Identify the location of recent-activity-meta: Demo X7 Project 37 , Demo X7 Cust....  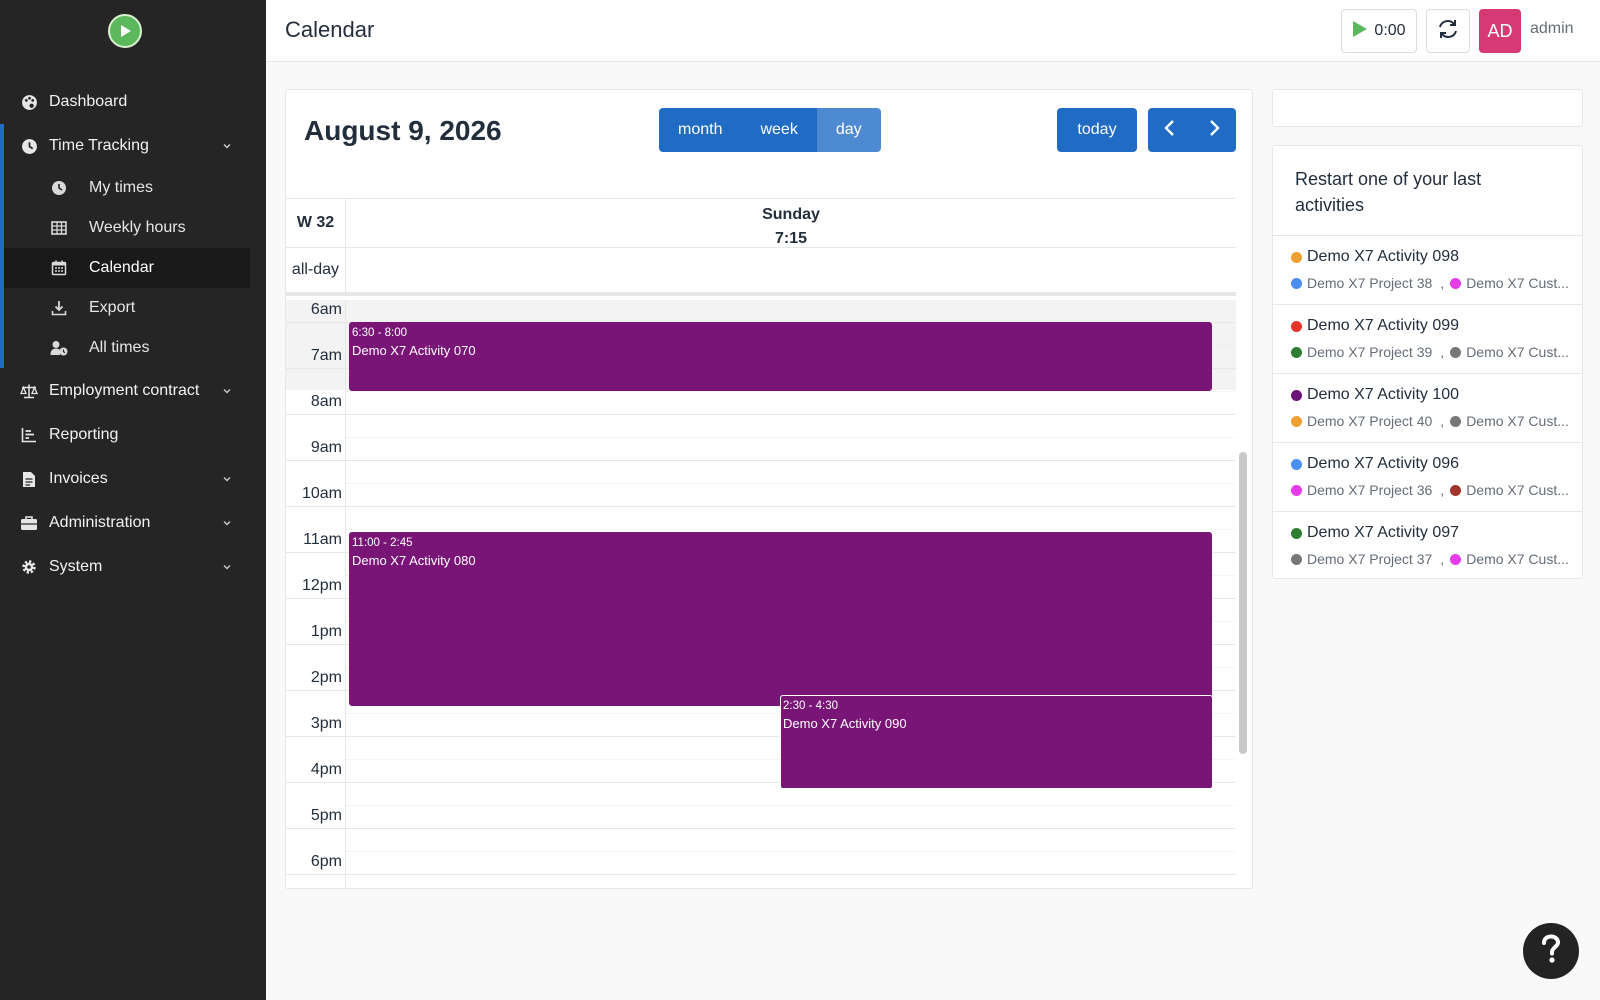
(1430, 559).